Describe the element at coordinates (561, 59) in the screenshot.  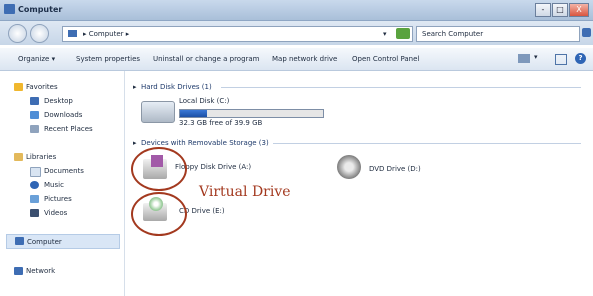
I see `preview-pane-icon` at that location.